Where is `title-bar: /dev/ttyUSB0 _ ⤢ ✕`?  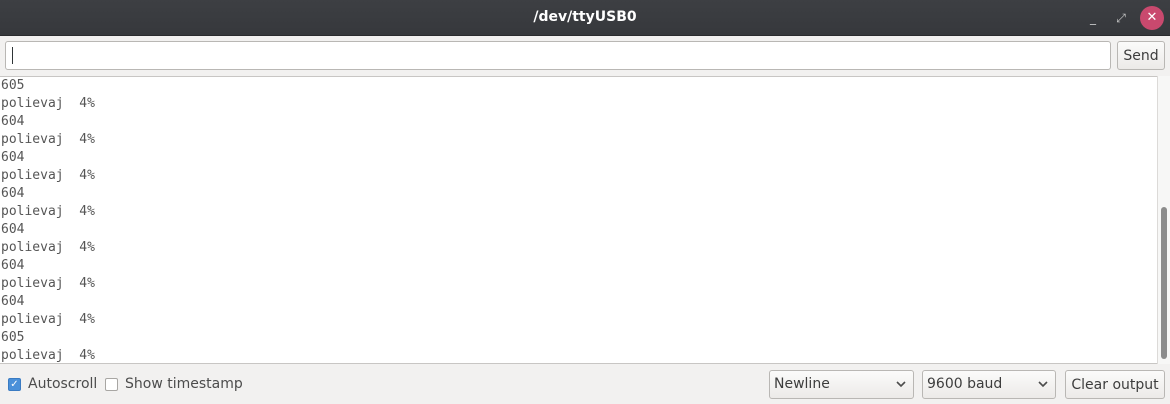 title-bar: /dev/ttyUSB0 _ ⤢ ✕ is located at coordinates (585, 18).